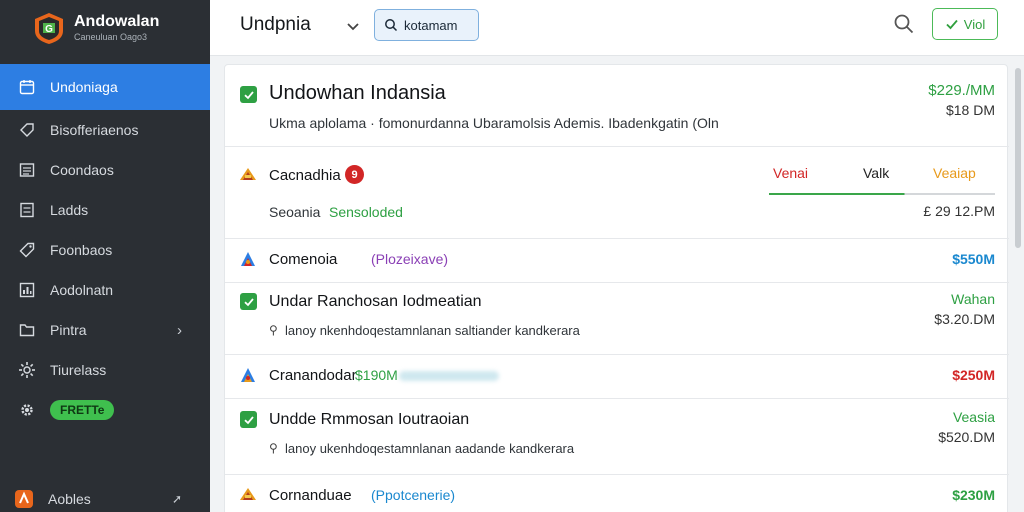 The image size is (1024, 512). What do you see at coordinates (790, 173) in the screenshot?
I see `tab-venai: Venai` at bounding box center [790, 173].